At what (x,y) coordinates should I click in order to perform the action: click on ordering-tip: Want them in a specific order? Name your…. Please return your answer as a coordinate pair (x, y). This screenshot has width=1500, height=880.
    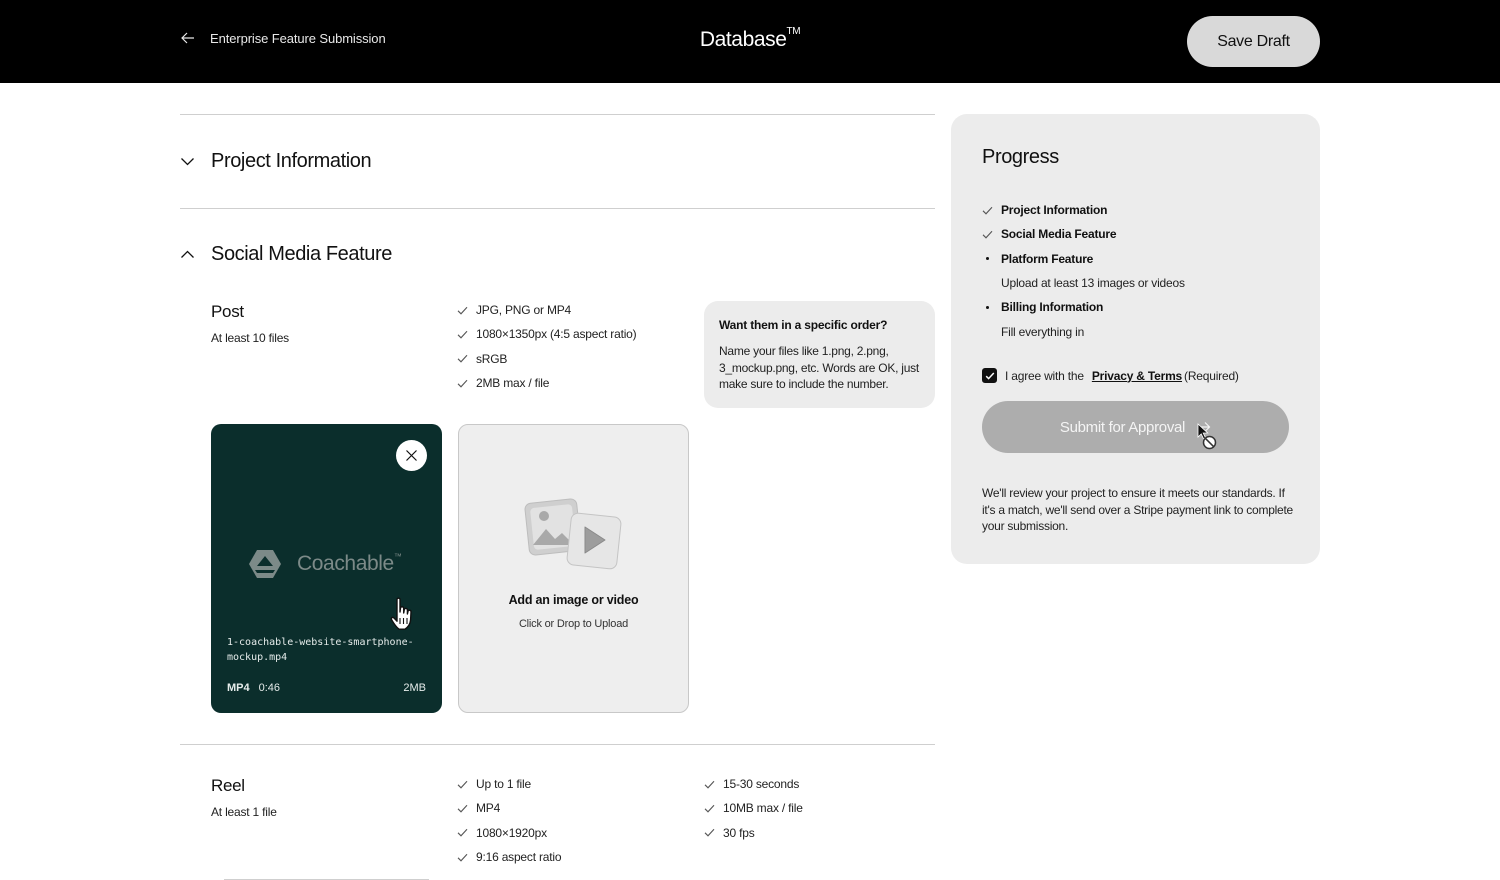
    Looking at the image, I should click on (819, 354).